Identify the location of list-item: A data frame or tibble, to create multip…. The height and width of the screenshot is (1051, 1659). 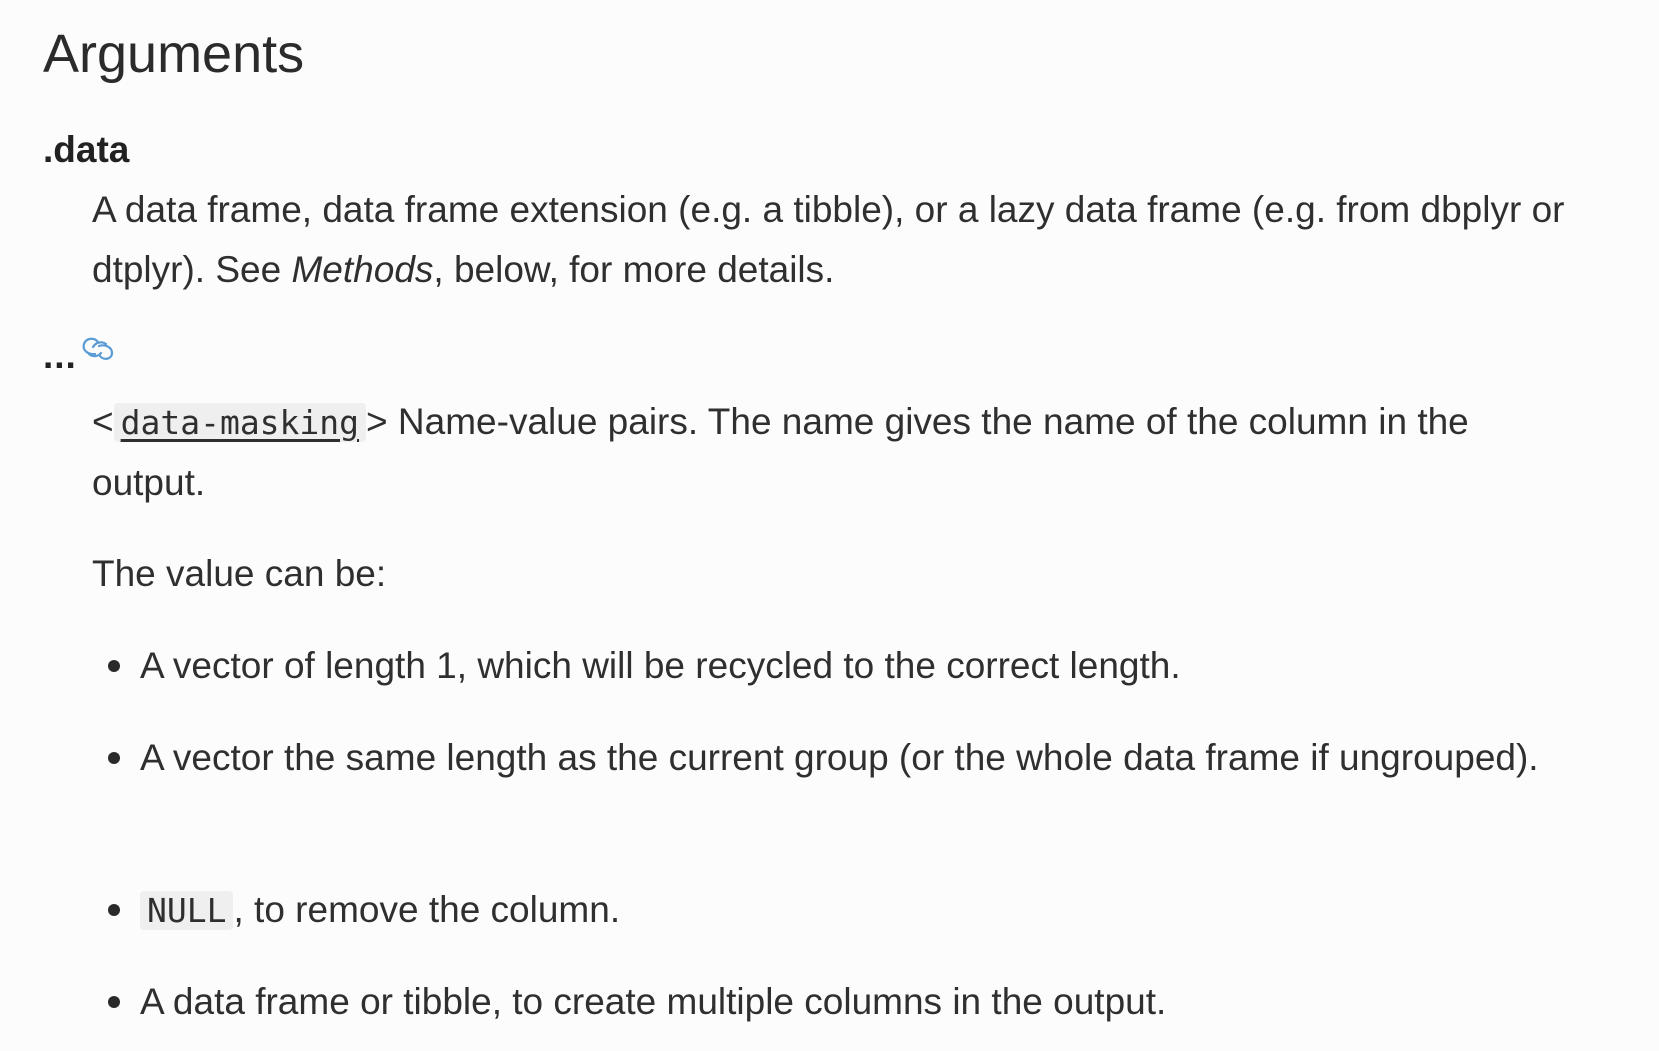
(817, 1002).